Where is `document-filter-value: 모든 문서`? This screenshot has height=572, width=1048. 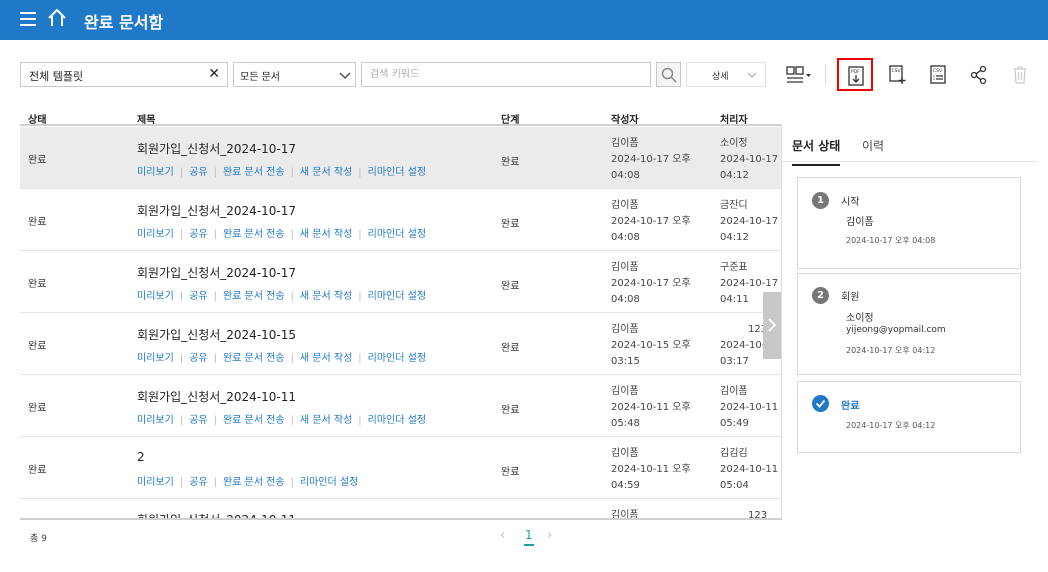
document-filter-value: 모든 문서 is located at coordinates (260, 77).